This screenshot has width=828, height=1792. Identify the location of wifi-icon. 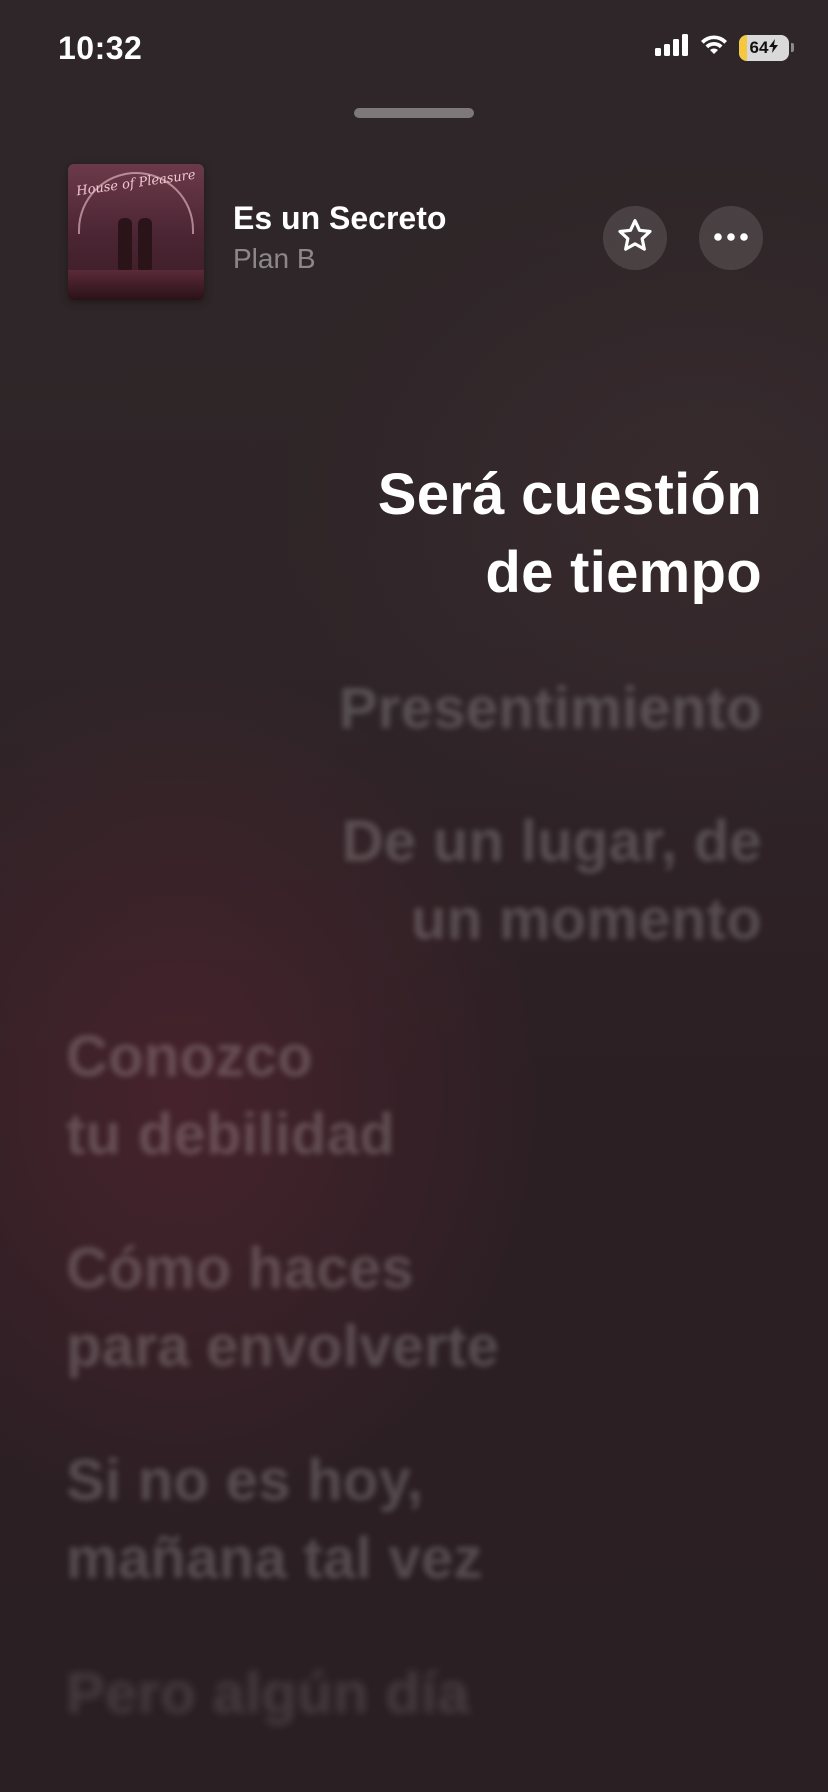
(714, 47).